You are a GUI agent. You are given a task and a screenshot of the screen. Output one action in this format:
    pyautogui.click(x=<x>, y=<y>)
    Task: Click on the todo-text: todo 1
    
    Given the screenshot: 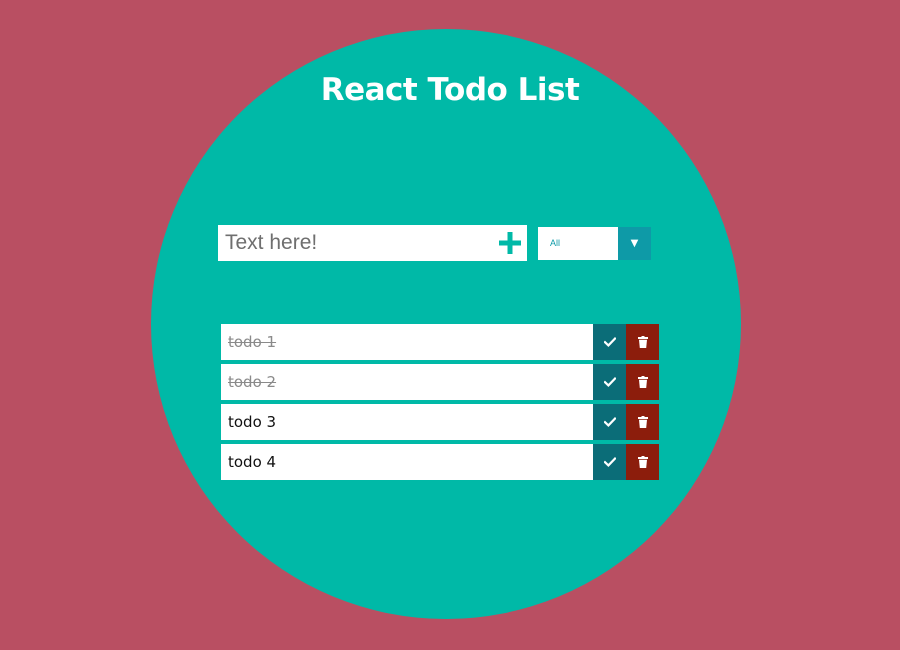 What is the action you would take?
    pyautogui.click(x=252, y=342)
    